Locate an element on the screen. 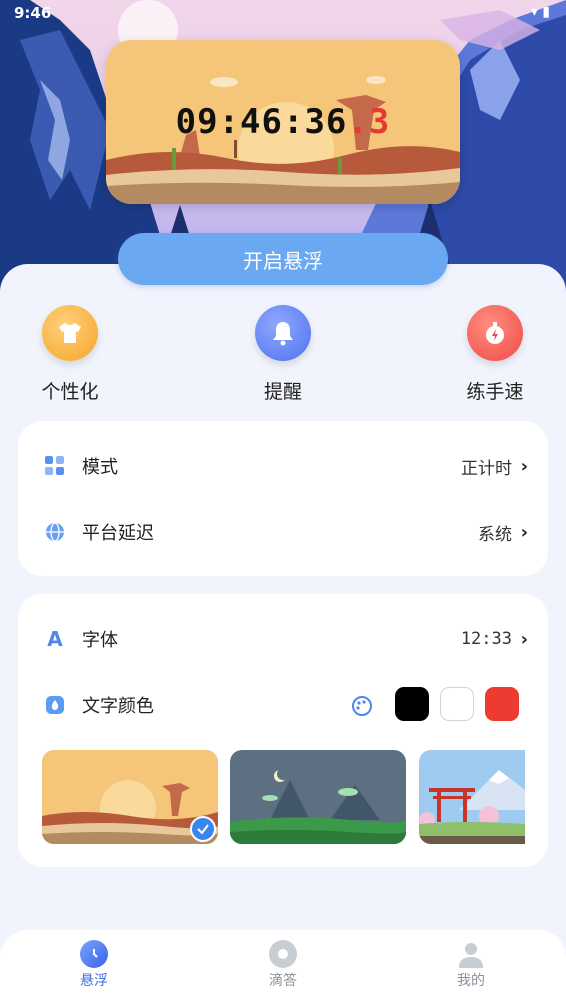  platform-delay-label: 平台延迟 is located at coordinates (118, 533).